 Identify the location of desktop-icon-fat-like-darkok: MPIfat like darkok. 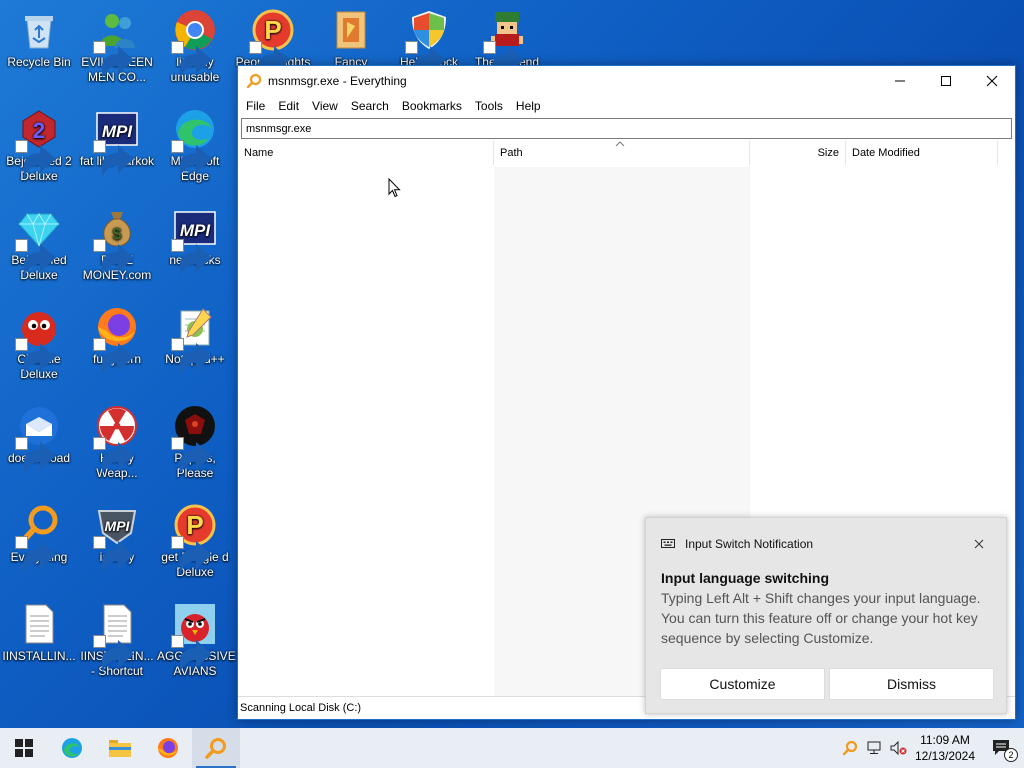
(117, 142).